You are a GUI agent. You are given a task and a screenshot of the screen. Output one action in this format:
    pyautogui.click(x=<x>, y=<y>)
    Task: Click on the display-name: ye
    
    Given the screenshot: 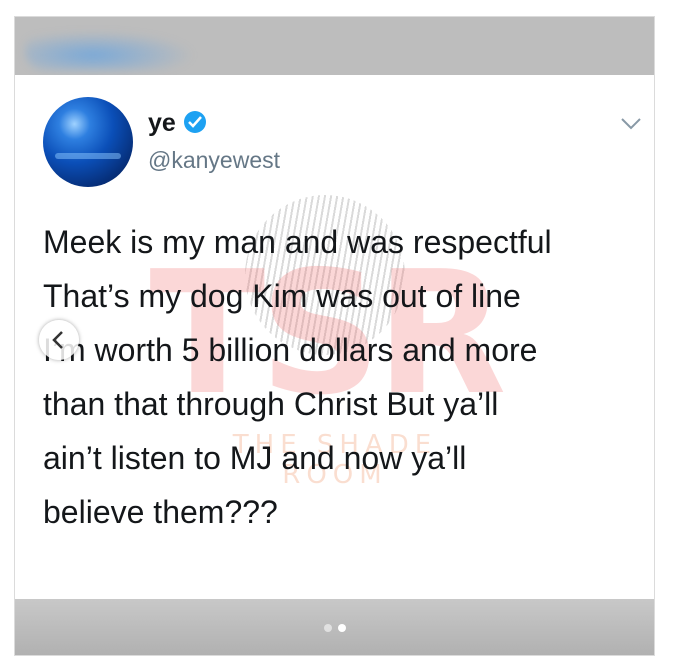 What is the action you would take?
    pyautogui.click(x=162, y=123)
    